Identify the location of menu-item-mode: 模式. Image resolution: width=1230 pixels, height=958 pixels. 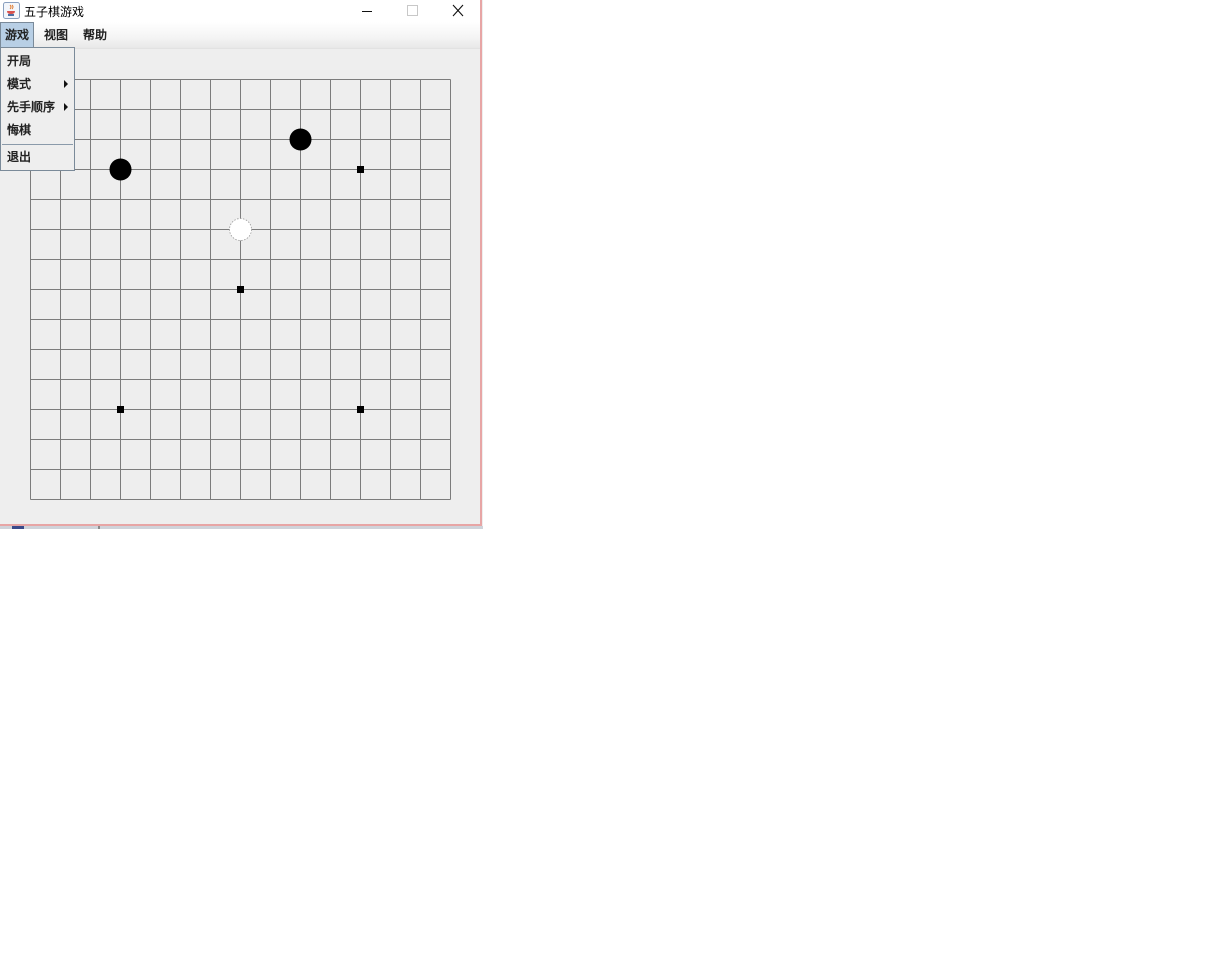
(37, 84).